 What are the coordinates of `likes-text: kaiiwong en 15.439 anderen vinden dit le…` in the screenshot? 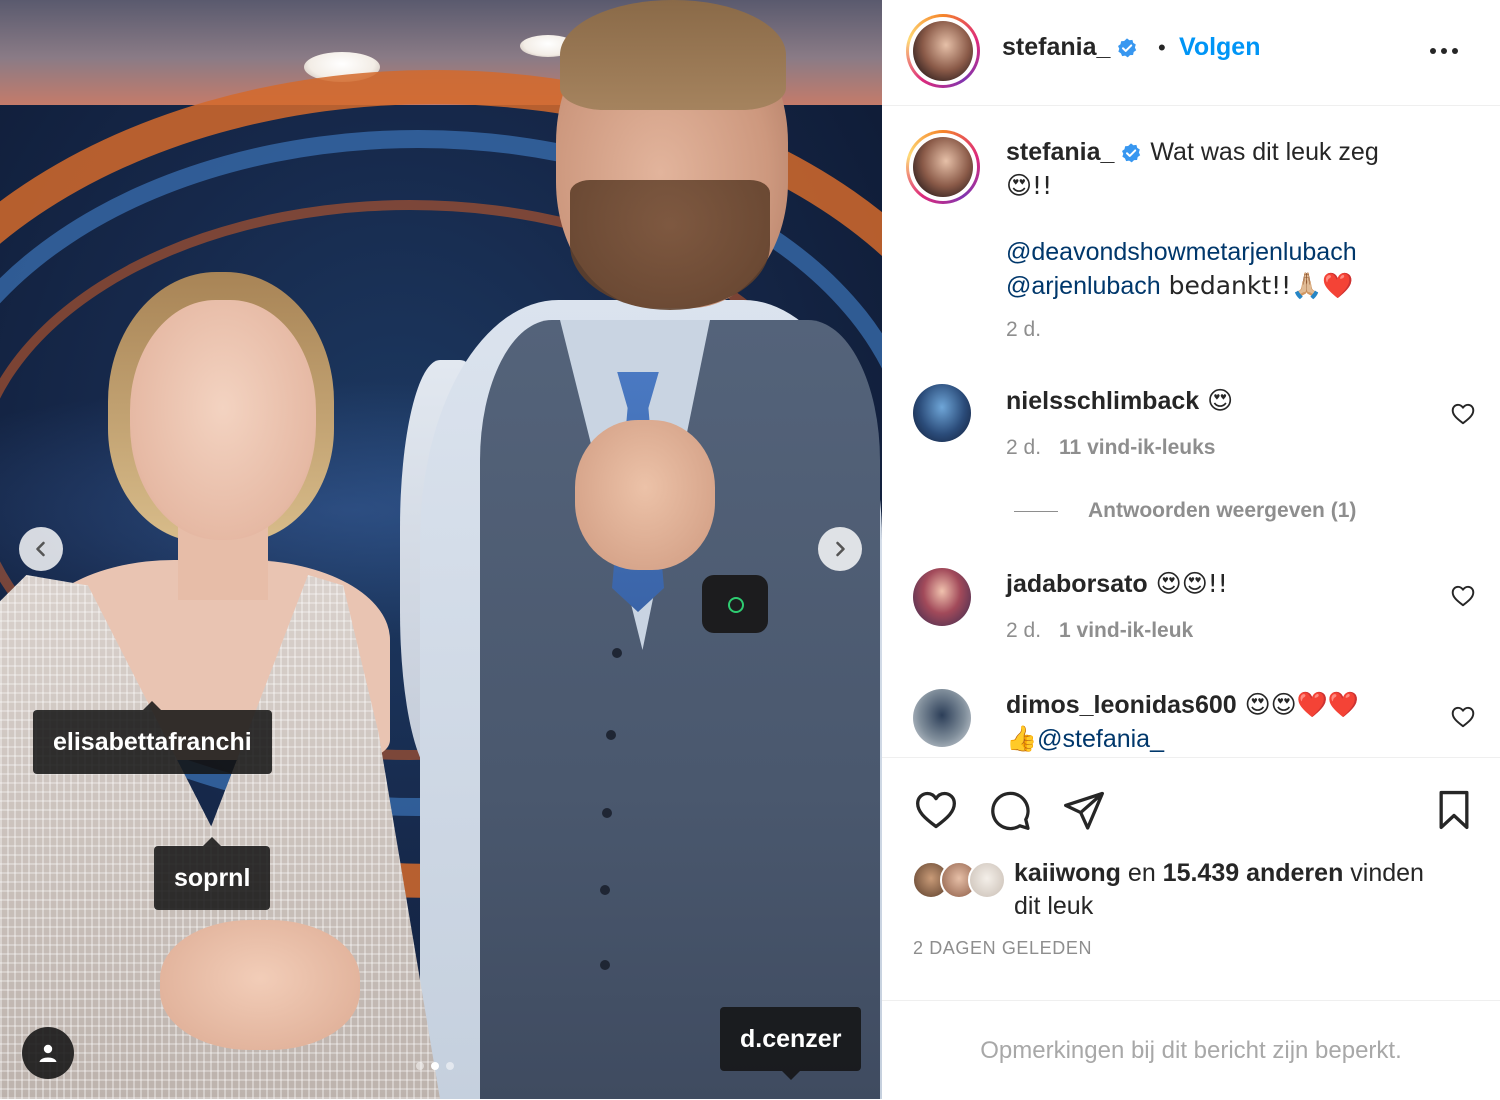 It's located at (1234, 890).